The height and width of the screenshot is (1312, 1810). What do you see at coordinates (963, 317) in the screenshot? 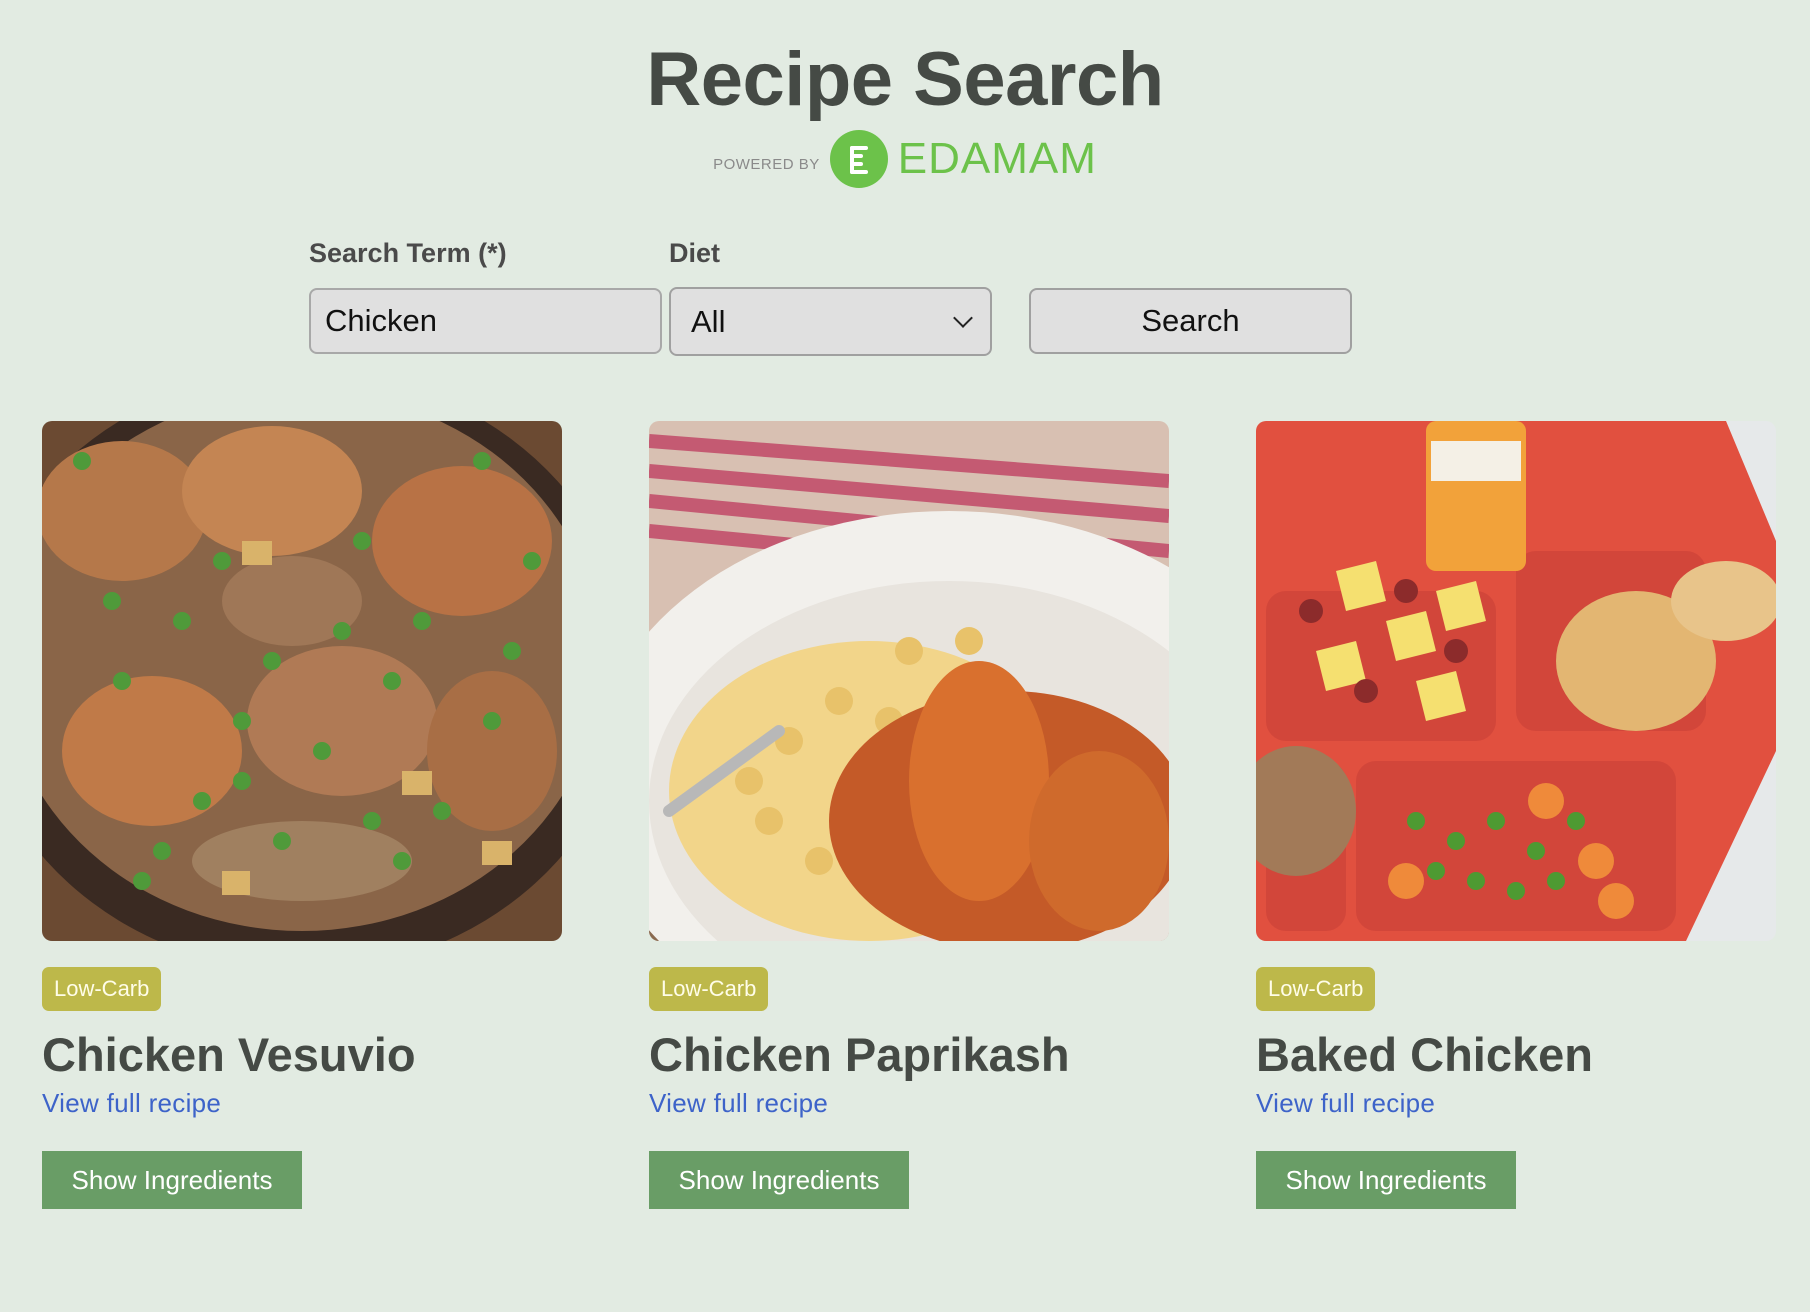
I see `chevron-down-icon` at bounding box center [963, 317].